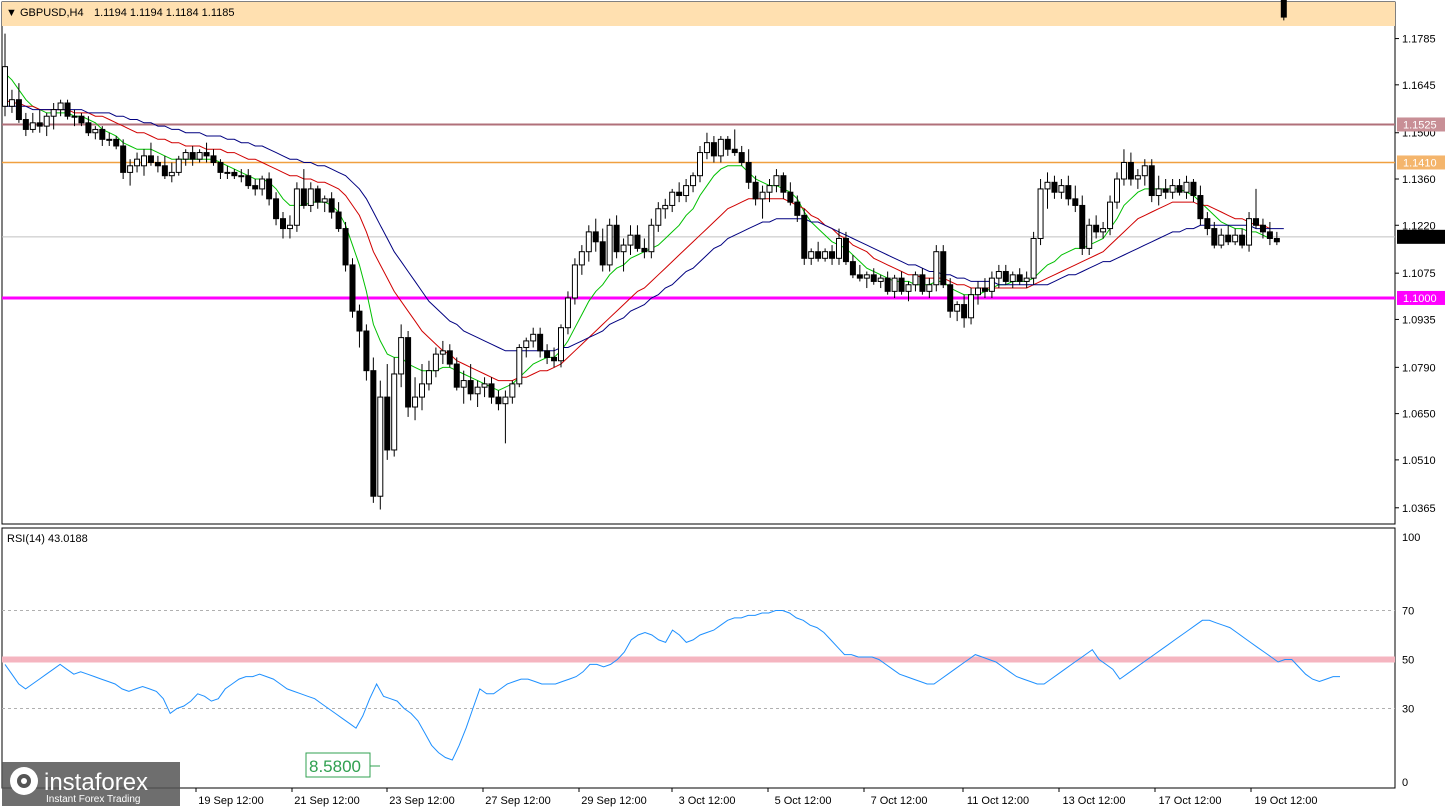  Describe the element at coordinates (803, 801) in the screenshot. I see `time-tick-label: 5 Oct 12:00` at that location.